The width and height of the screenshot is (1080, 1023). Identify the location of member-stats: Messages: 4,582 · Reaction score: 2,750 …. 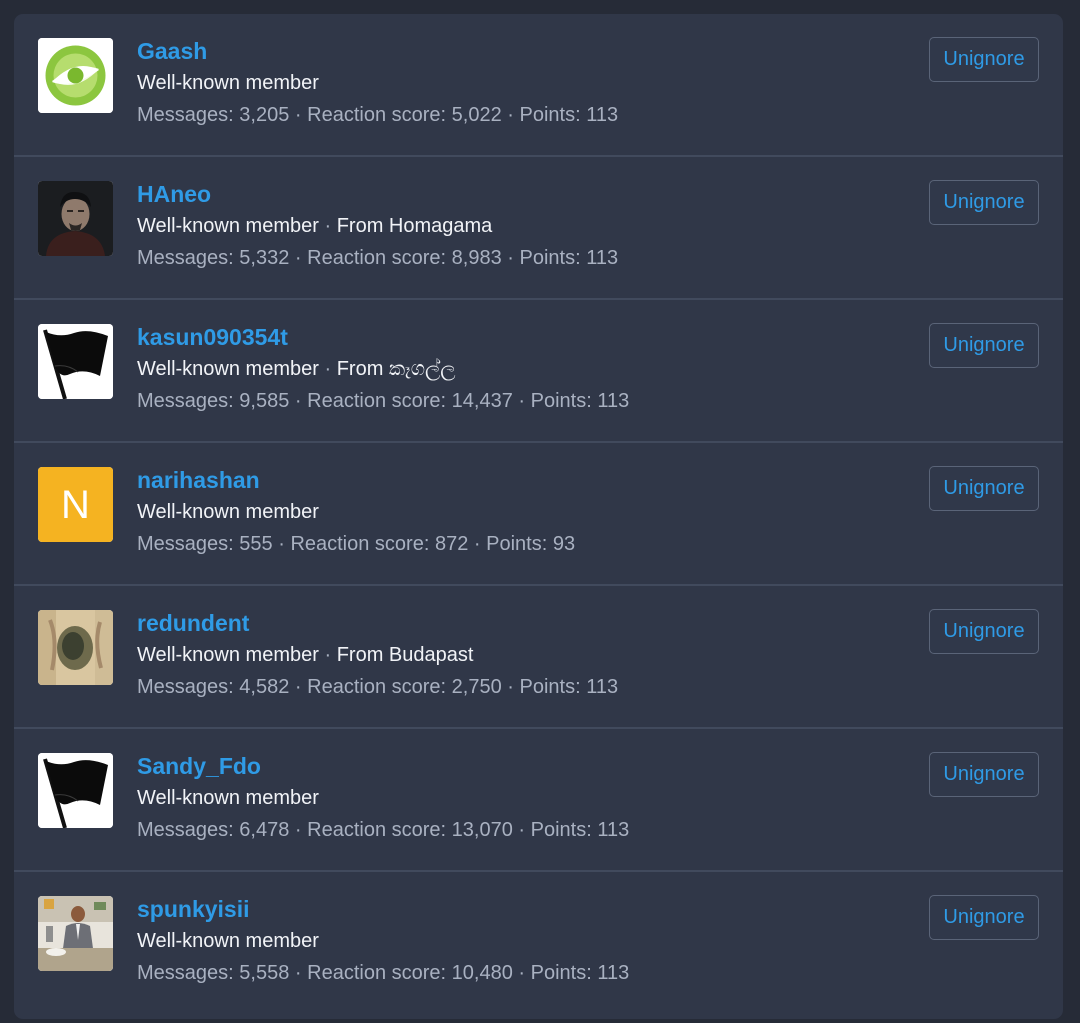
(525, 687).